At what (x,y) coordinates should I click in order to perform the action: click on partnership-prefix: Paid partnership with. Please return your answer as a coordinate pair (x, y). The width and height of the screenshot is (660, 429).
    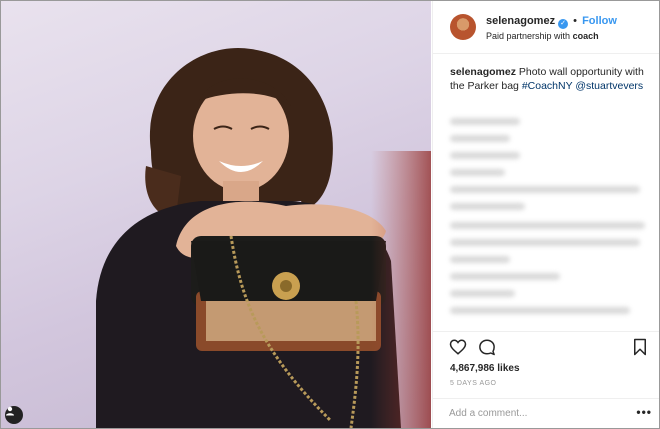
    Looking at the image, I should click on (528, 36).